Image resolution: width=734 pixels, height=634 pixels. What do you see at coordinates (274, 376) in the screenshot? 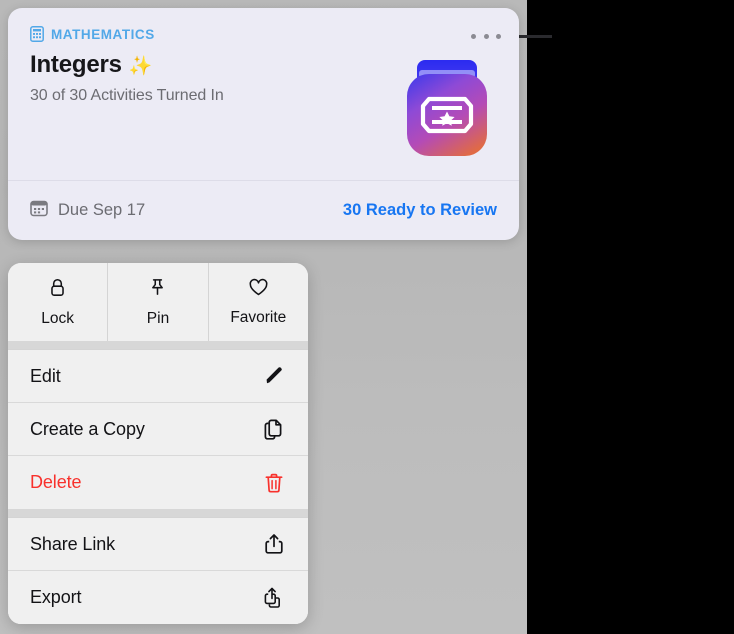
I see `pencil-icon` at bounding box center [274, 376].